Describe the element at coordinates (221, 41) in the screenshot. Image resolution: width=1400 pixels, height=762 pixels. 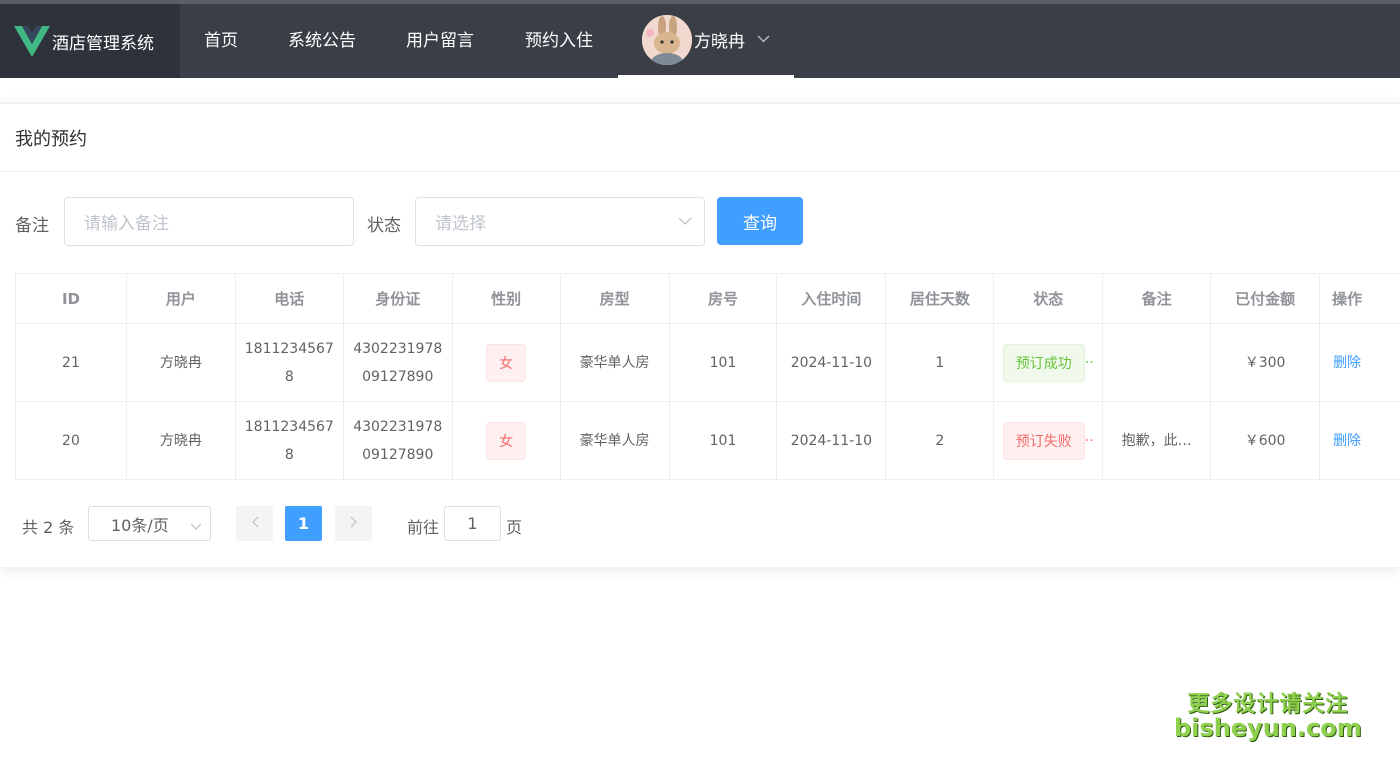
I see `nav-item-home: 首页` at that location.